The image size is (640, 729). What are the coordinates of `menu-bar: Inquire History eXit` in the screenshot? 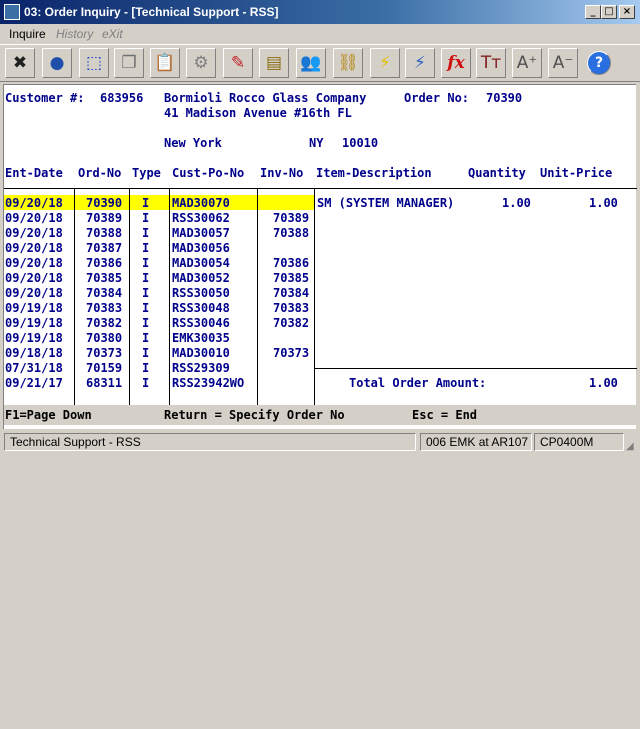 It's located at (320, 34).